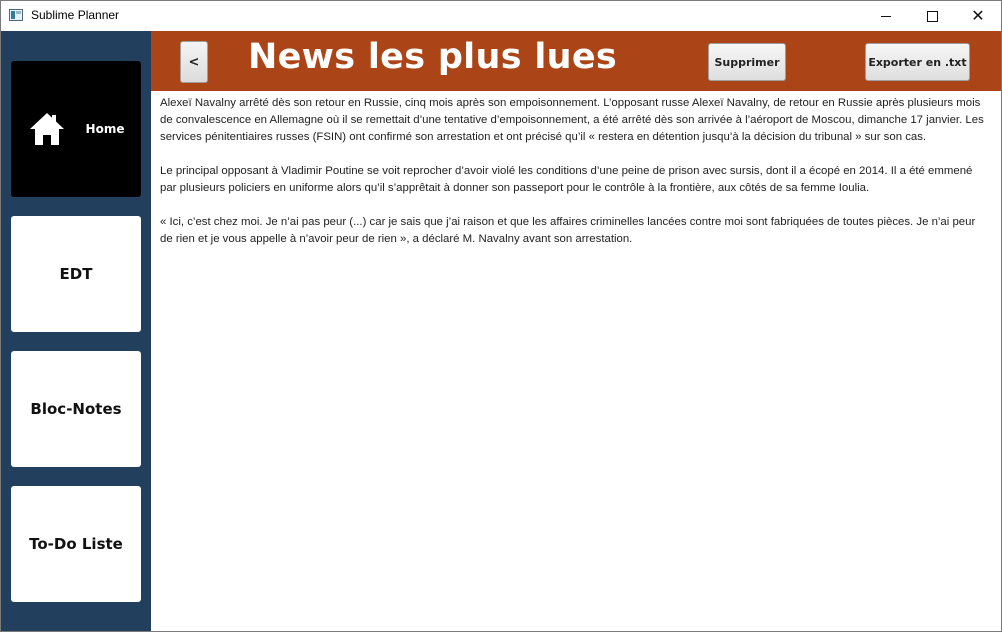 This screenshot has height=632, width=1002. I want to click on minimize-icon, so click(886, 16).